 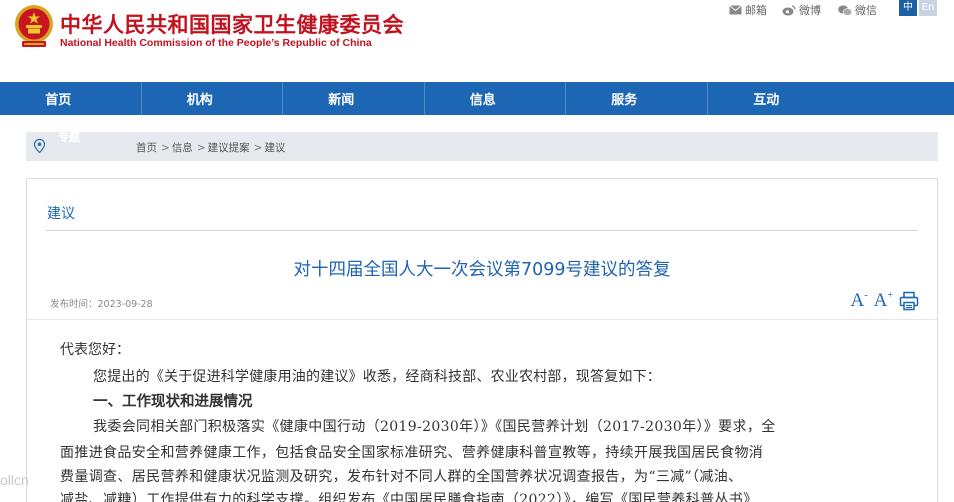 I want to click on breadcrumb-information: 信息, so click(x=182, y=148).